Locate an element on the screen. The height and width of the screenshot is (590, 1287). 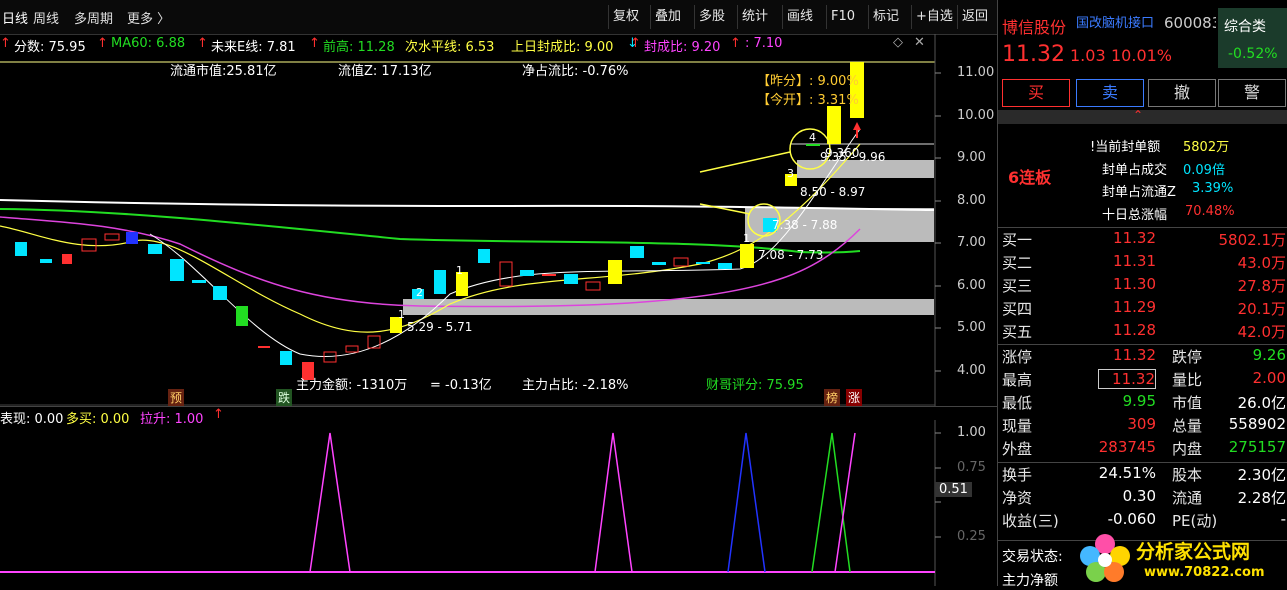
main-amount: 主力金额: -1310万 is located at coordinates (352, 385).